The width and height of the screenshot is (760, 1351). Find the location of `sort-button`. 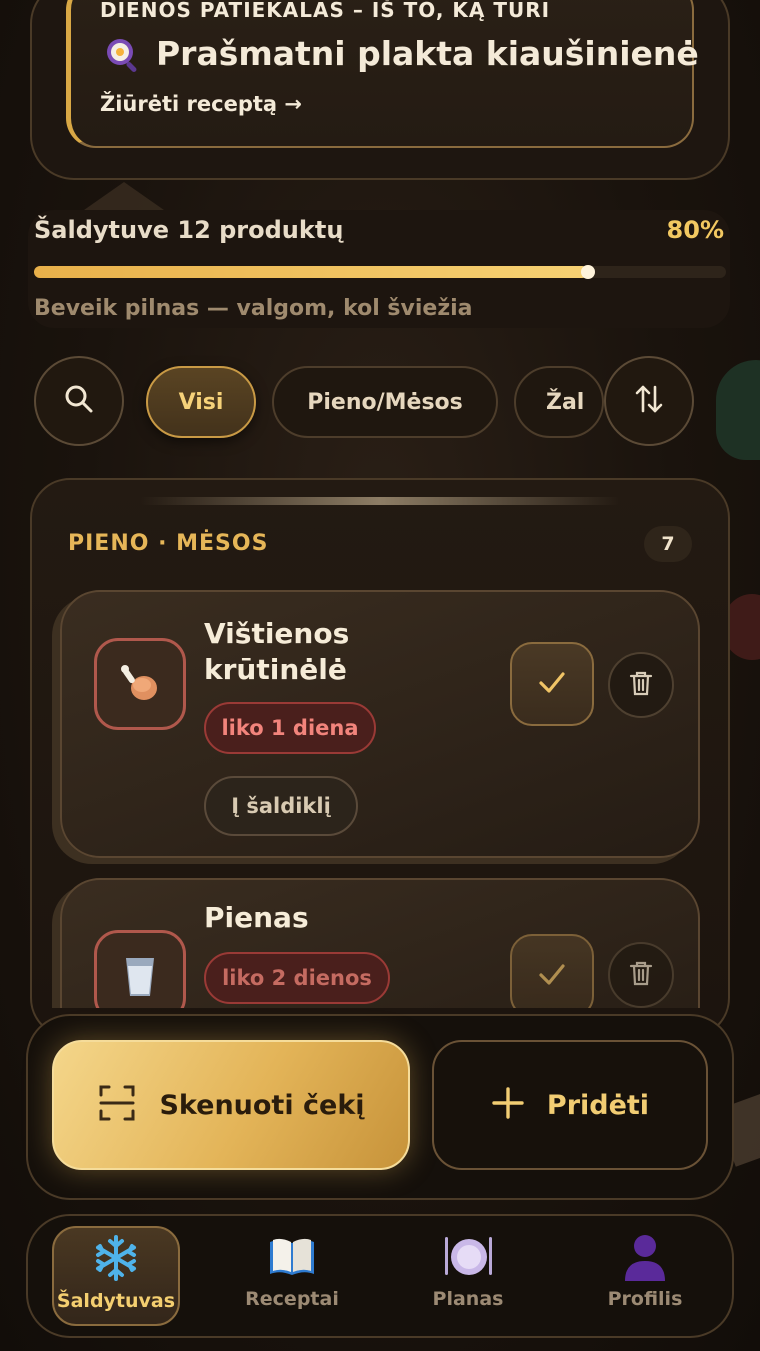

sort-button is located at coordinates (649, 401).